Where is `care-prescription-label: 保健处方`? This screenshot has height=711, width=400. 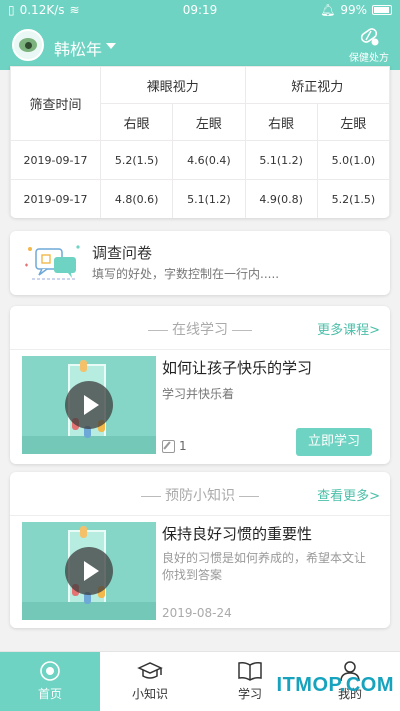 care-prescription-label: 保健处方 is located at coordinates (369, 58).